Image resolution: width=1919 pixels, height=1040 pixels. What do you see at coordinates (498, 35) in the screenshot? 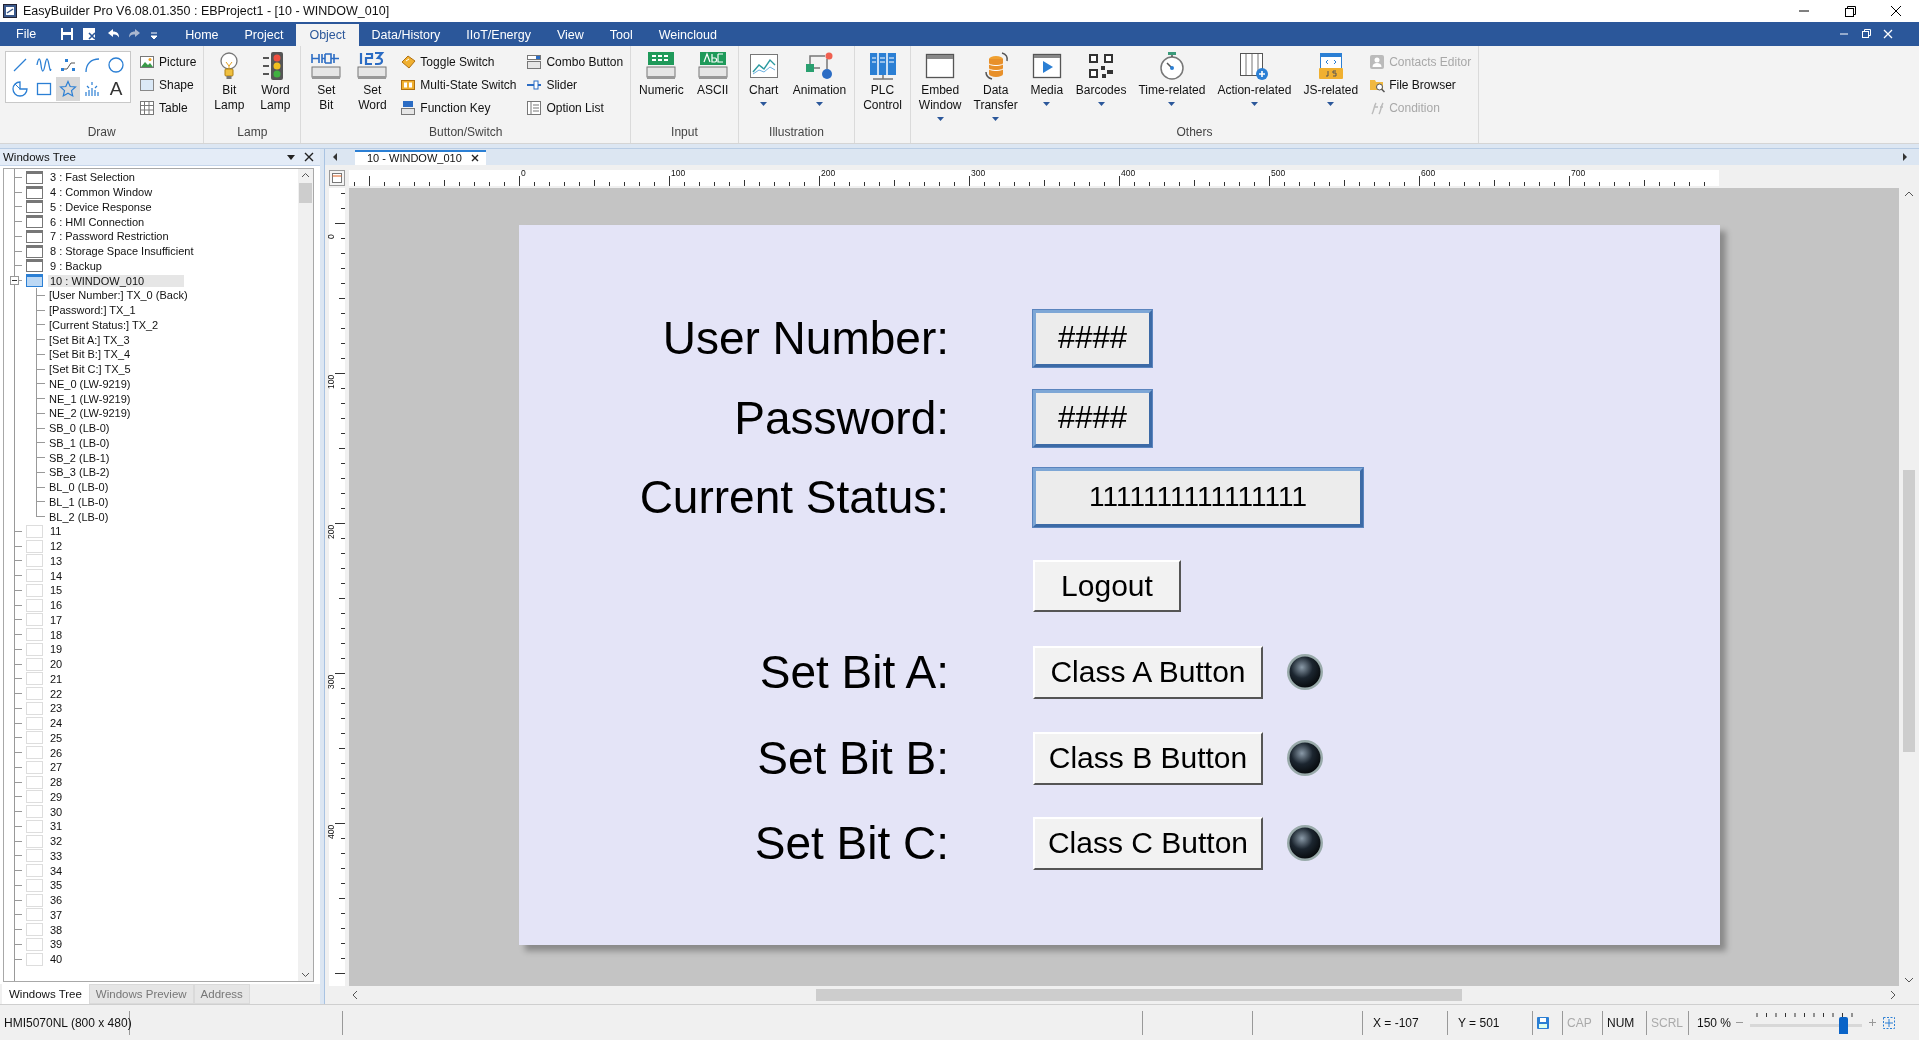
I see `menu-tab: IIoT/Energy` at bounding box center [498, 35].